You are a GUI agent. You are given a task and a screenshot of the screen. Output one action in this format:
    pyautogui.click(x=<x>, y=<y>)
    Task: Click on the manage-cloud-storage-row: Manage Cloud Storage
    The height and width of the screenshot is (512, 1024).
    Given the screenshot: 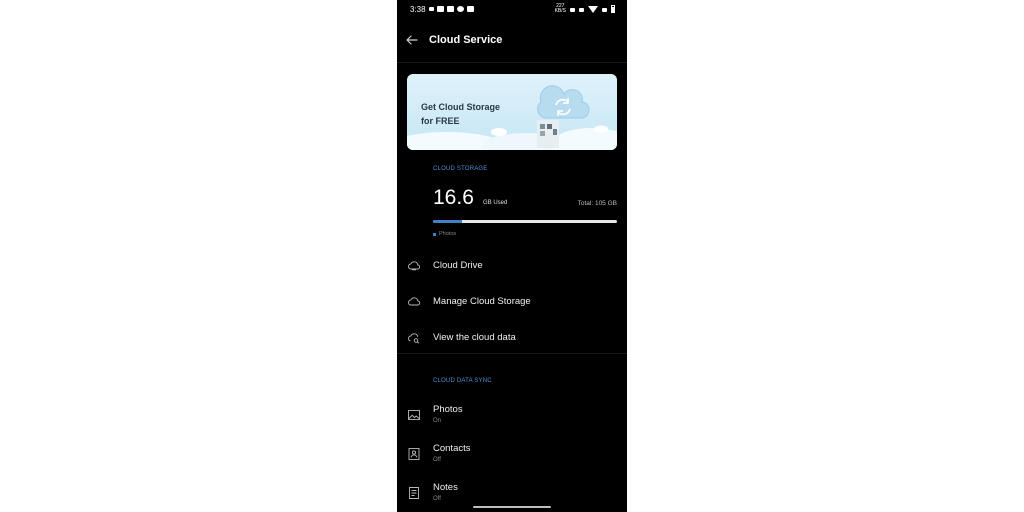 What is the action you would take?
    pyautogui.click(x=512, y=302)
    